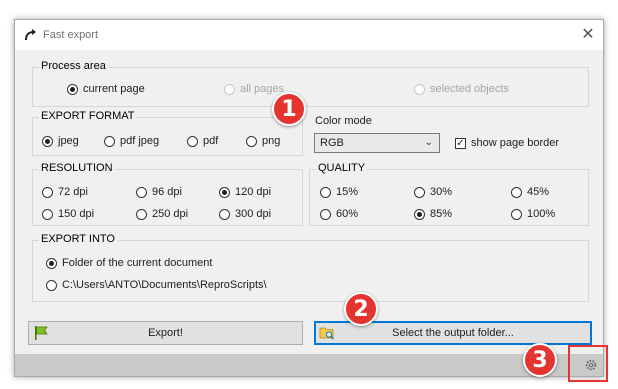 Image resolution: width=618 pixels, height=389 pixels. Describe the element at coordinates (73, 66) in the screenshot. I see `process-area-legend: Process area` at that location.